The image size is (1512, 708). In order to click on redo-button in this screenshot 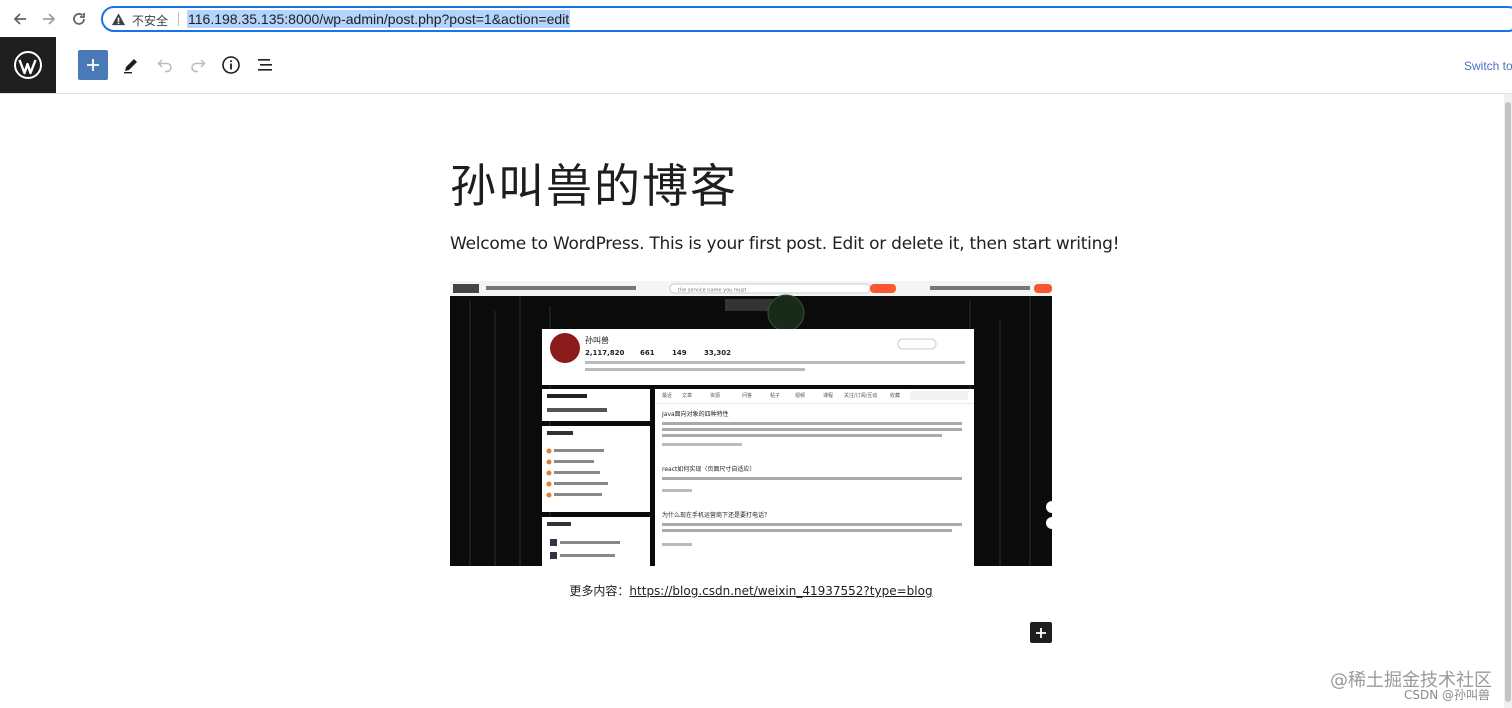, I will do `click(198, 65)`.